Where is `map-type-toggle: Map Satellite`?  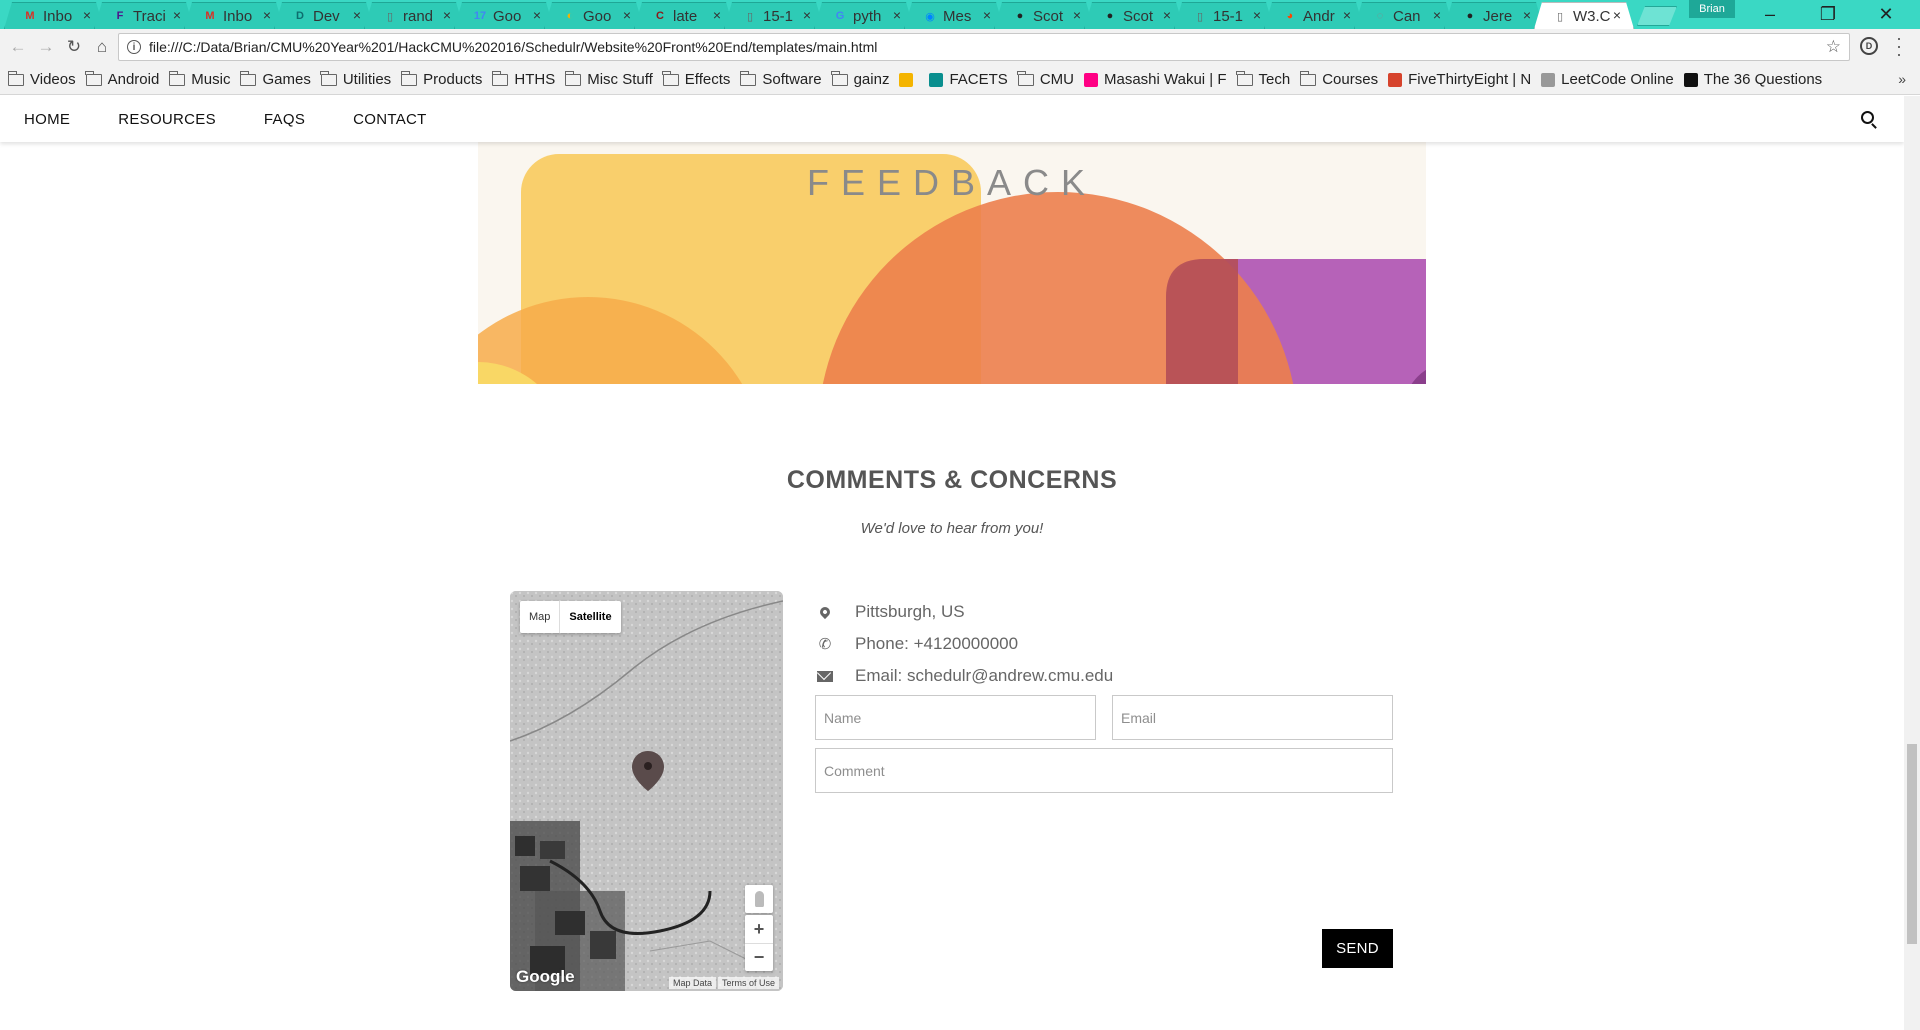
map-type-toggle: Map Satellite is located at coordinates (570, 617).